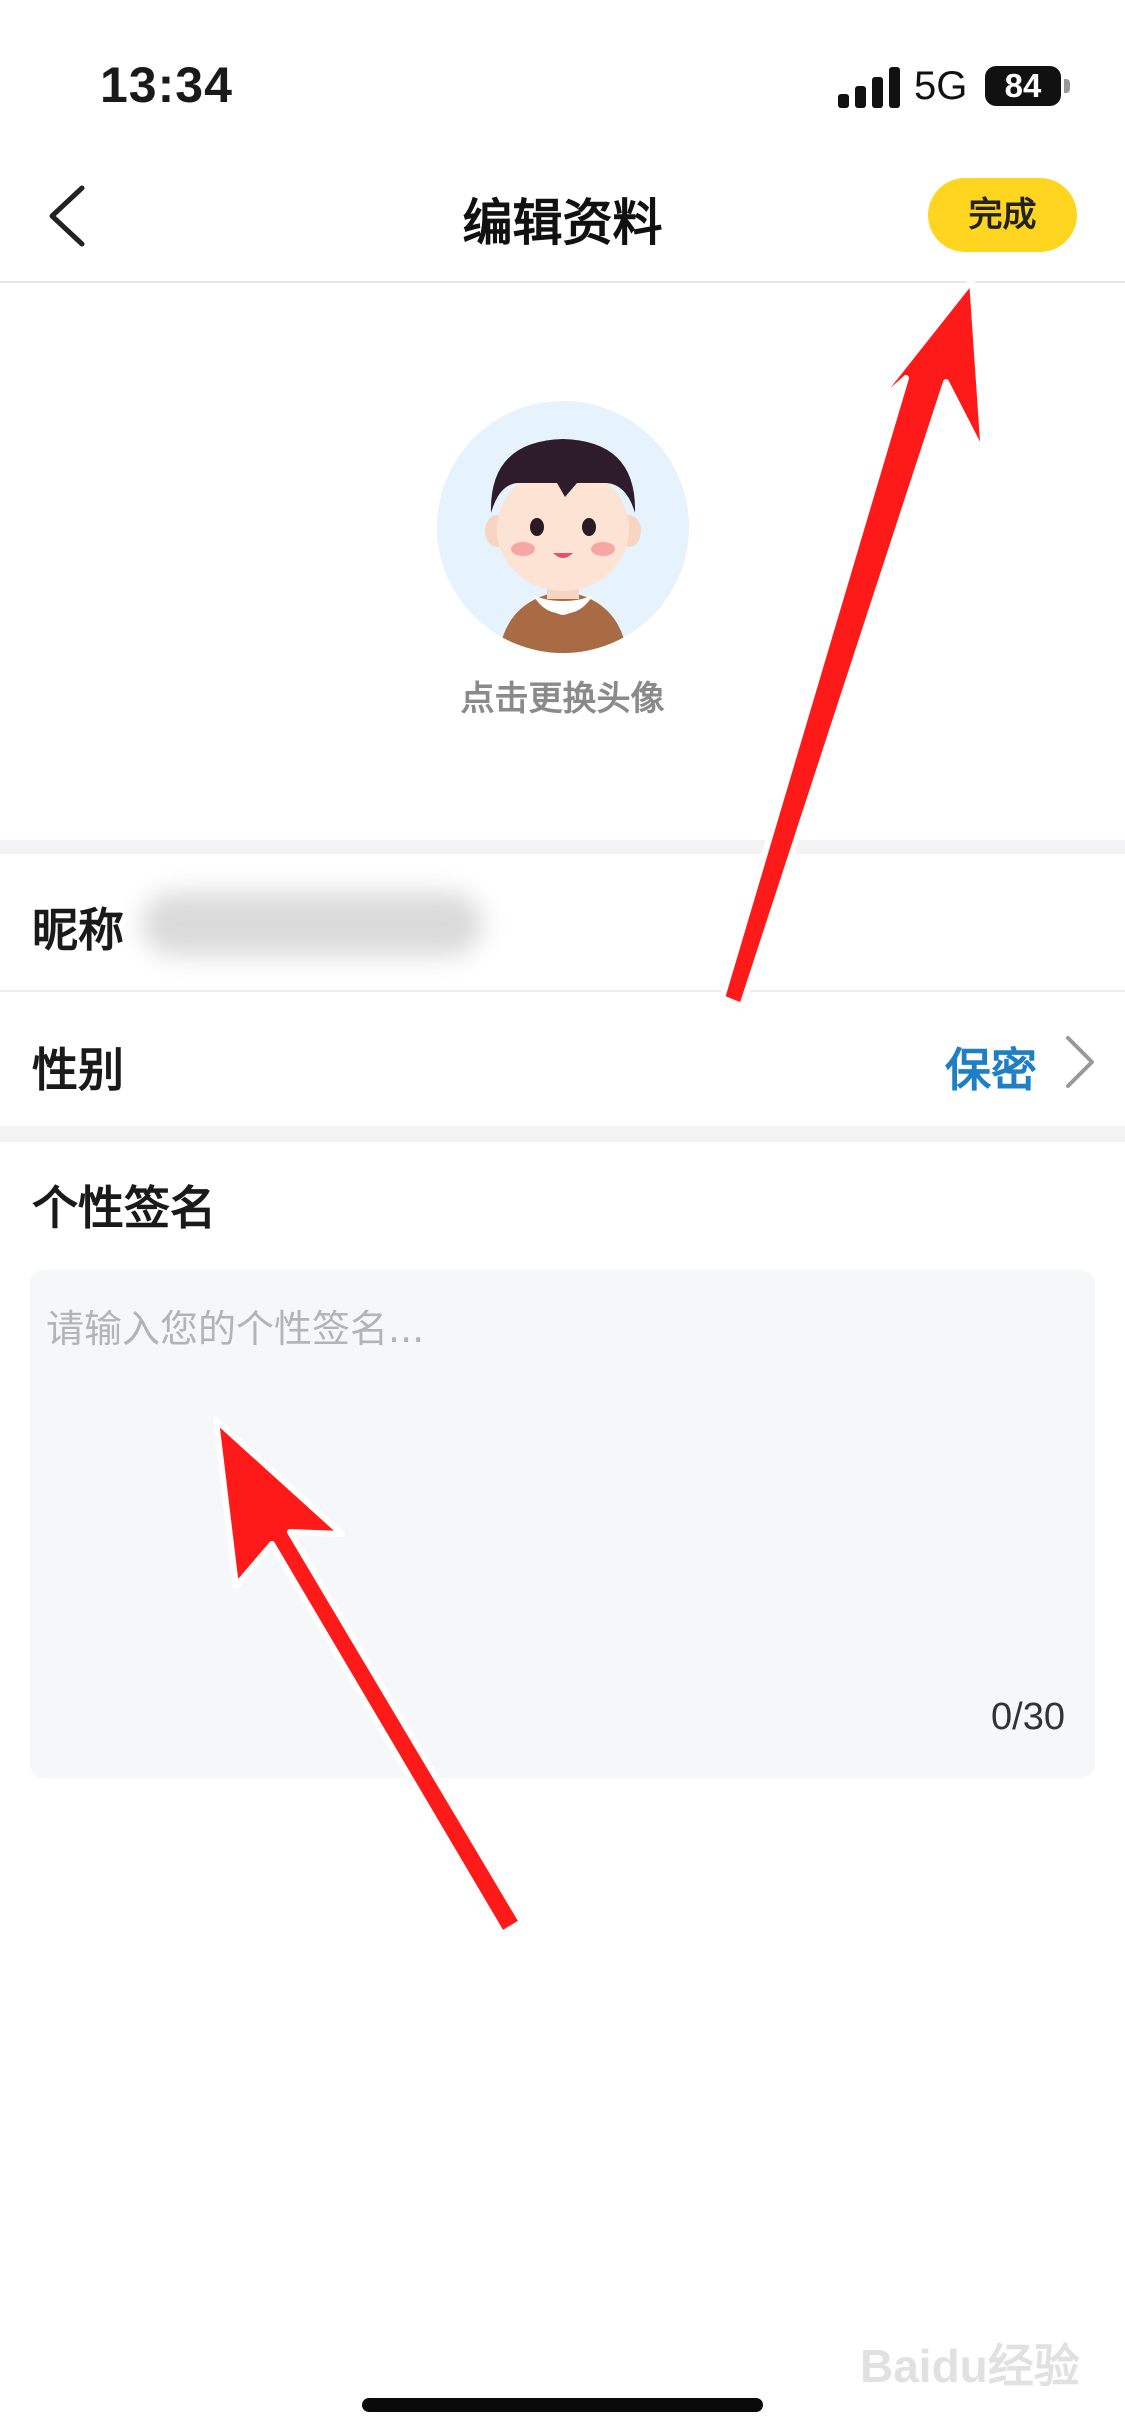 Image resolution: width=1125 pixels, height=2436 pixels. What do you see at coordinates (562, 75) in the screenshot?
I see `status-bar: 13:34 5G 84` at bounding box center [562, 75].